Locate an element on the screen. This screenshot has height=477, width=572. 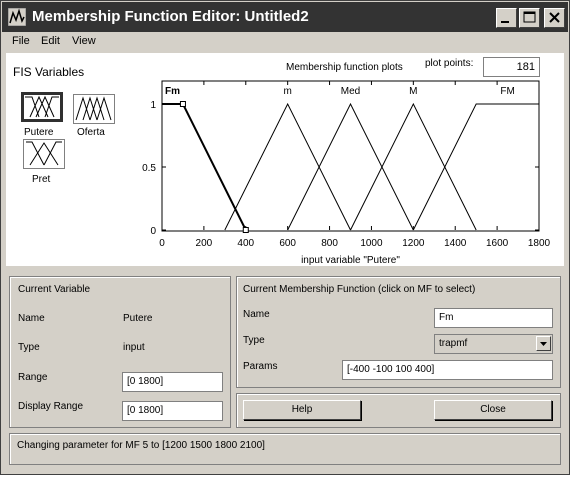
cv-type-value: input is located at coordinates (134, 347).